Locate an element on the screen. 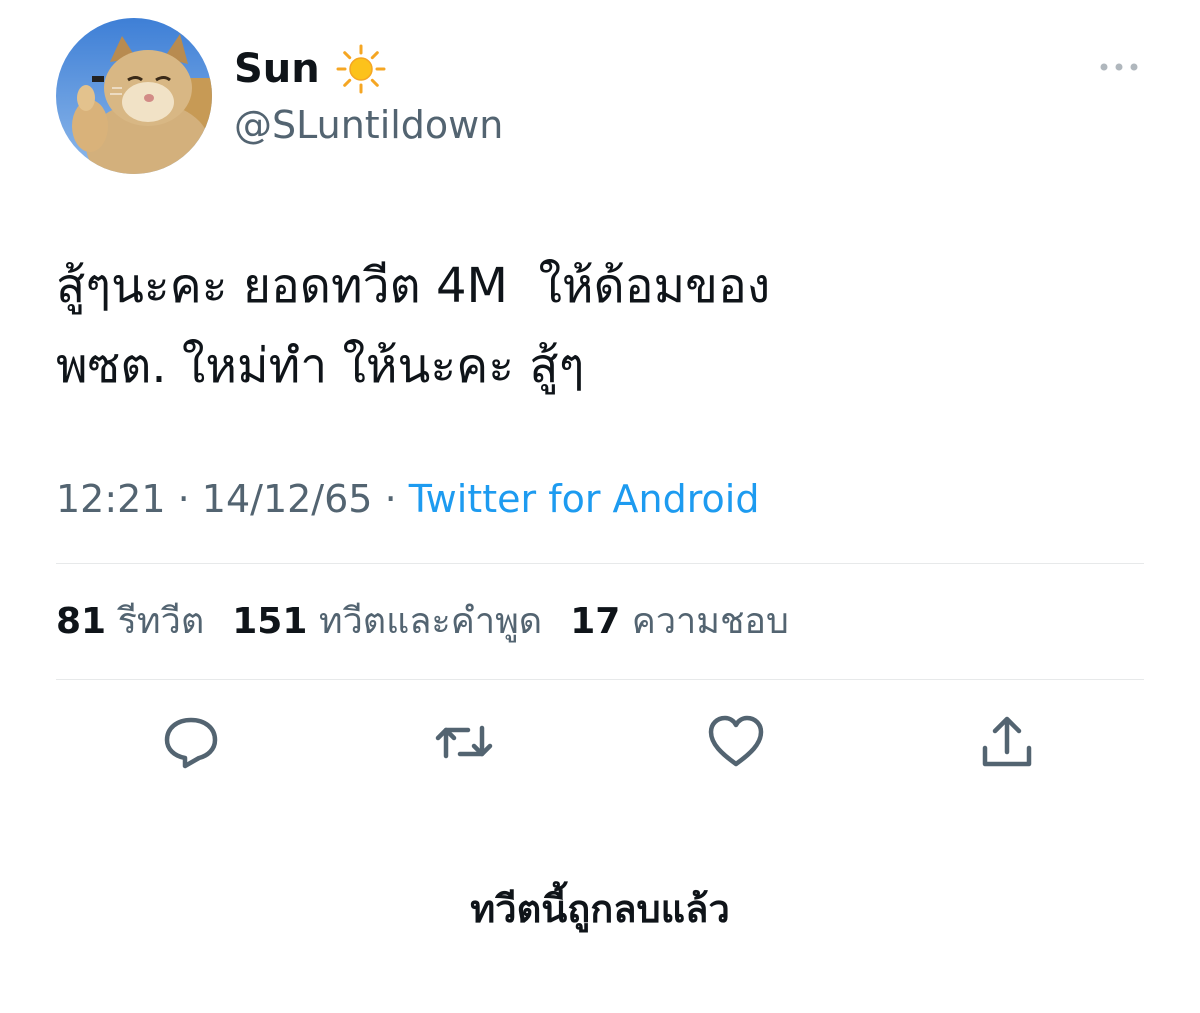 This screenshot has height=1013, width=1200. cat-avatar-image is located at coordinates (134, 96).